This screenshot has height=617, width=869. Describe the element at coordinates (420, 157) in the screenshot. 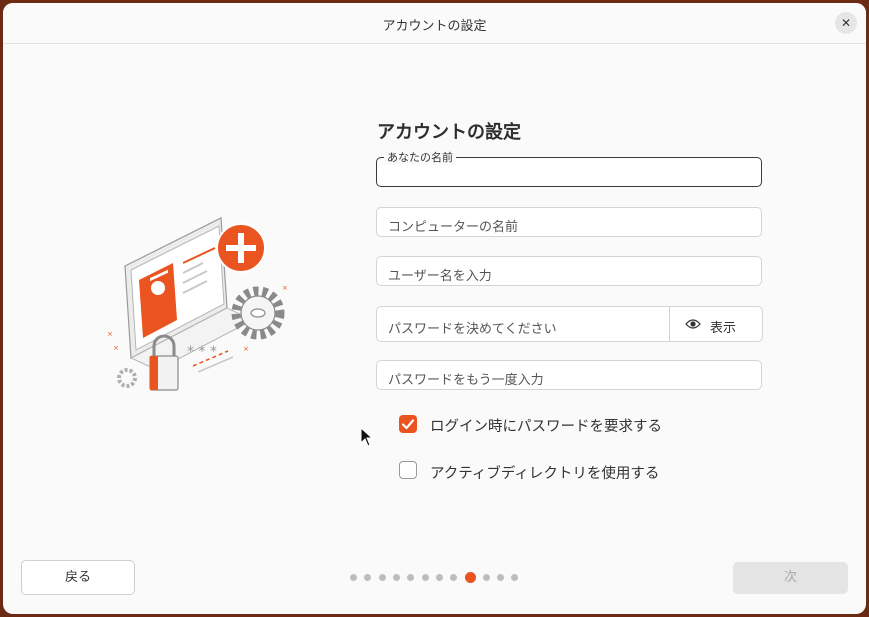

I see `name-field-label: あなたの名前` at that location.